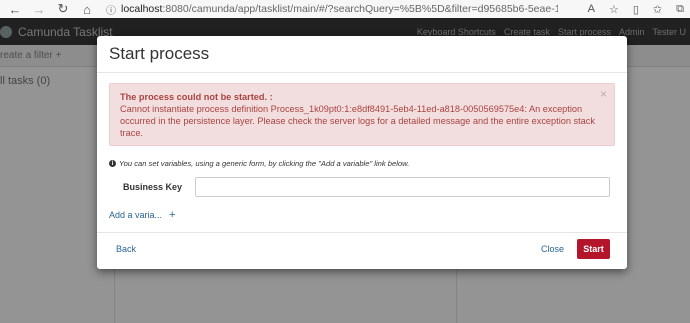  I want to click on back-button: Back, so click(126, 249).